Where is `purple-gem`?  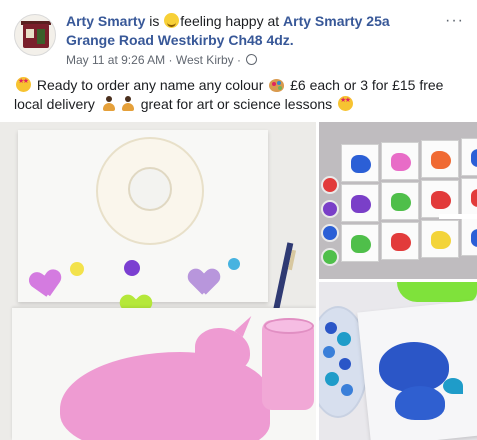
purple-gem is located at coordinates (132, 268).